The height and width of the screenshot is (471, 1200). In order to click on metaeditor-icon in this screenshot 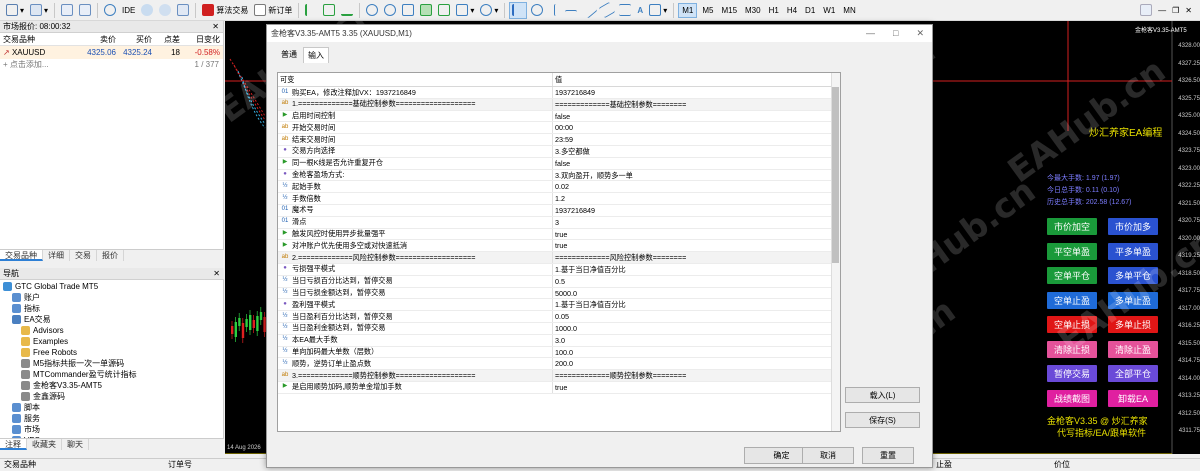, I will do `click(110, 10)`.